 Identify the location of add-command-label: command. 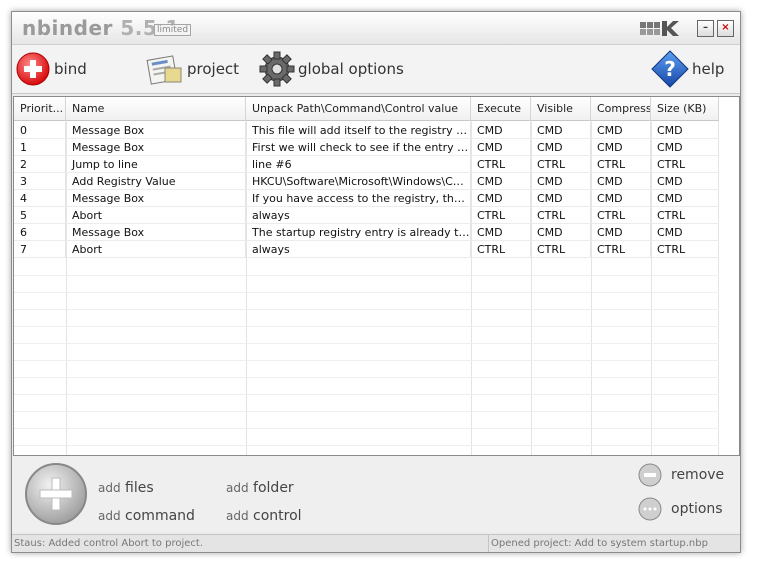
(160, 516).